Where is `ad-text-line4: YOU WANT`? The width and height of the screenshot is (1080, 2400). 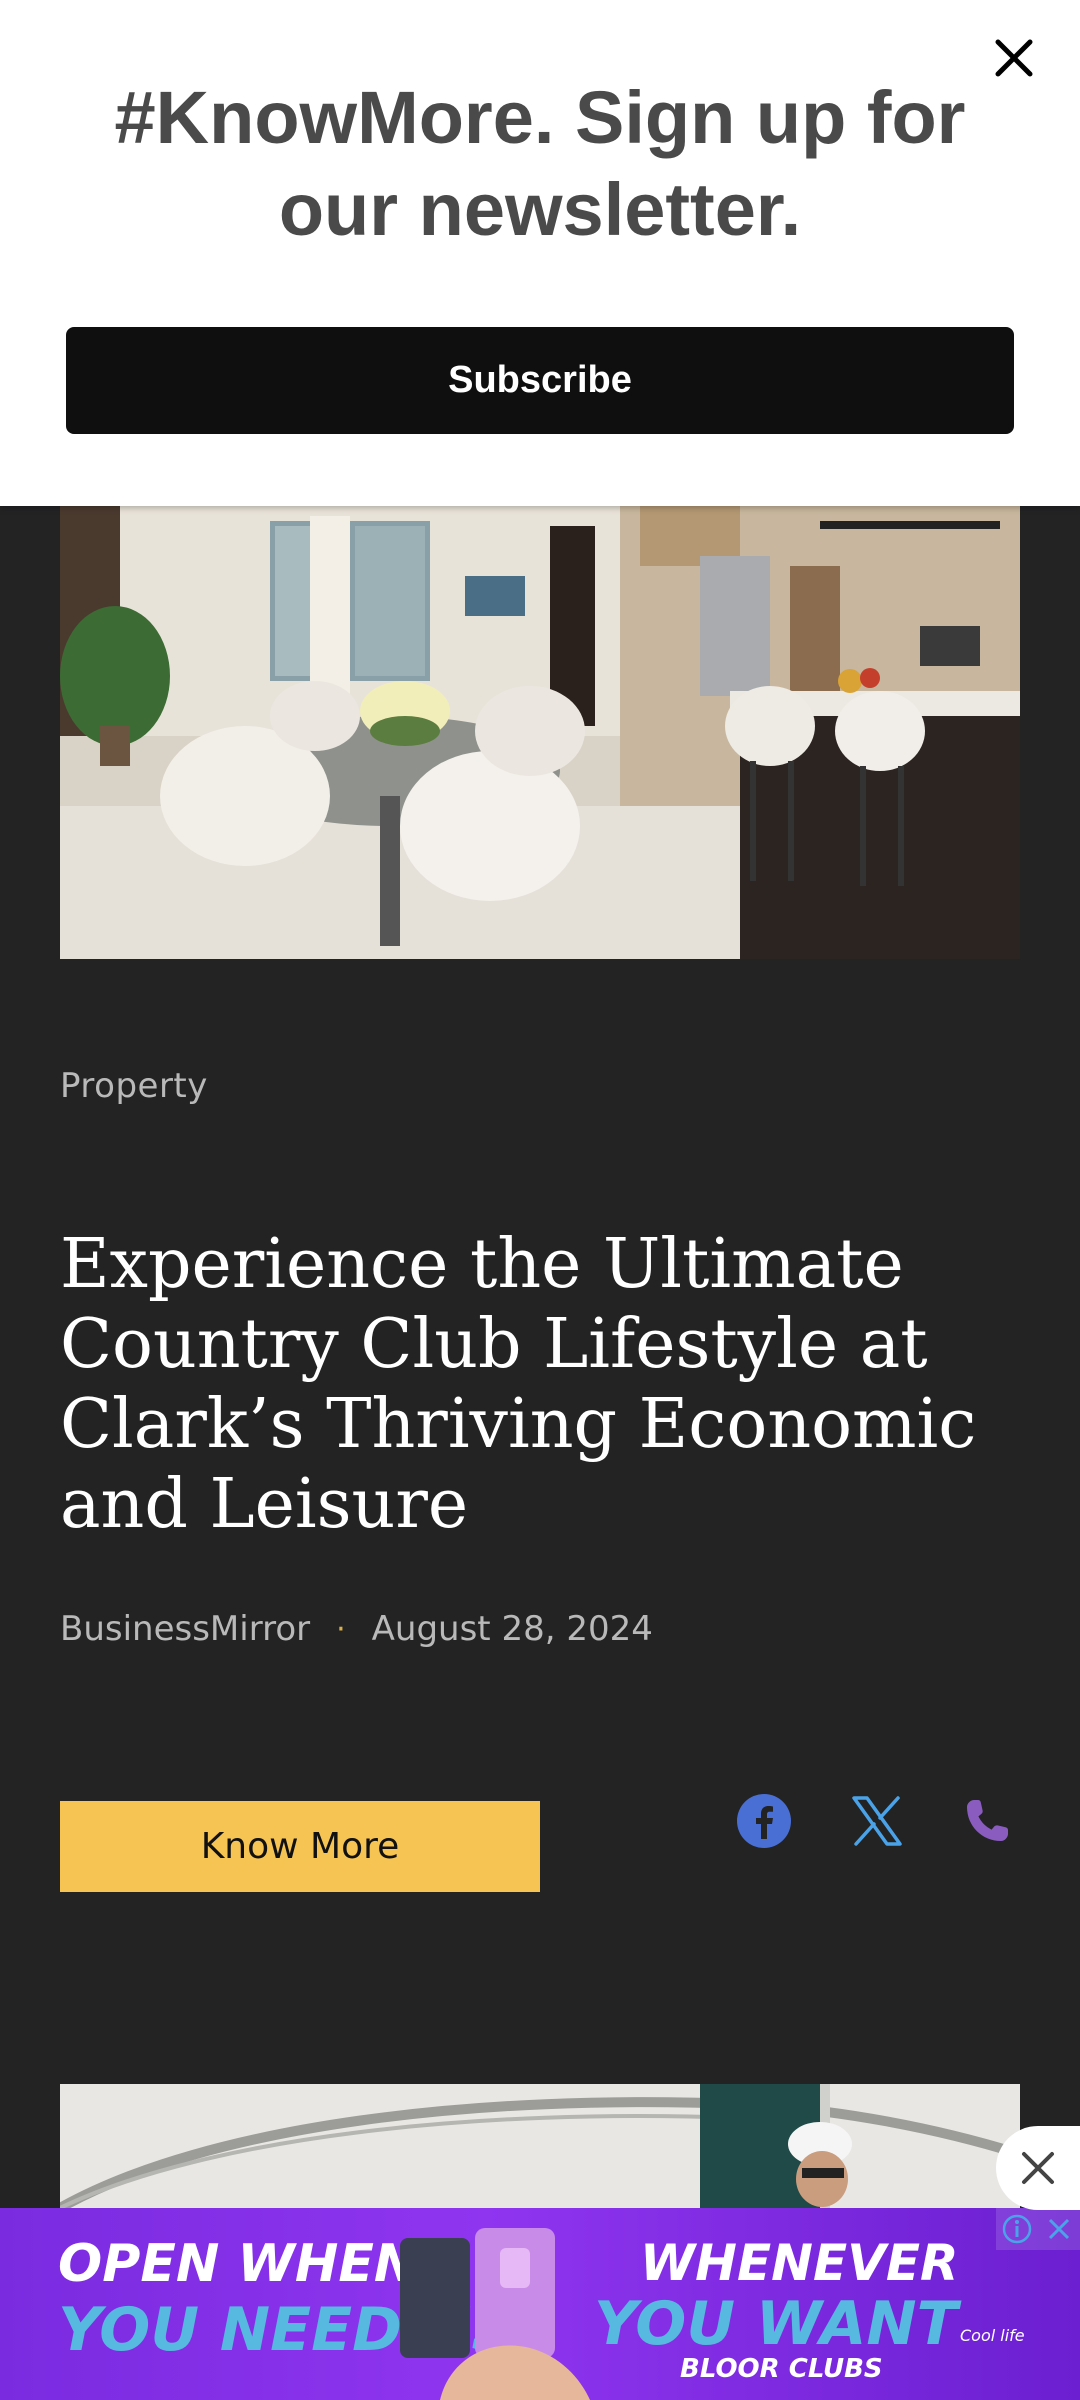 ad-text-line4: YOU WANT is located at coordinates (776, 2324).